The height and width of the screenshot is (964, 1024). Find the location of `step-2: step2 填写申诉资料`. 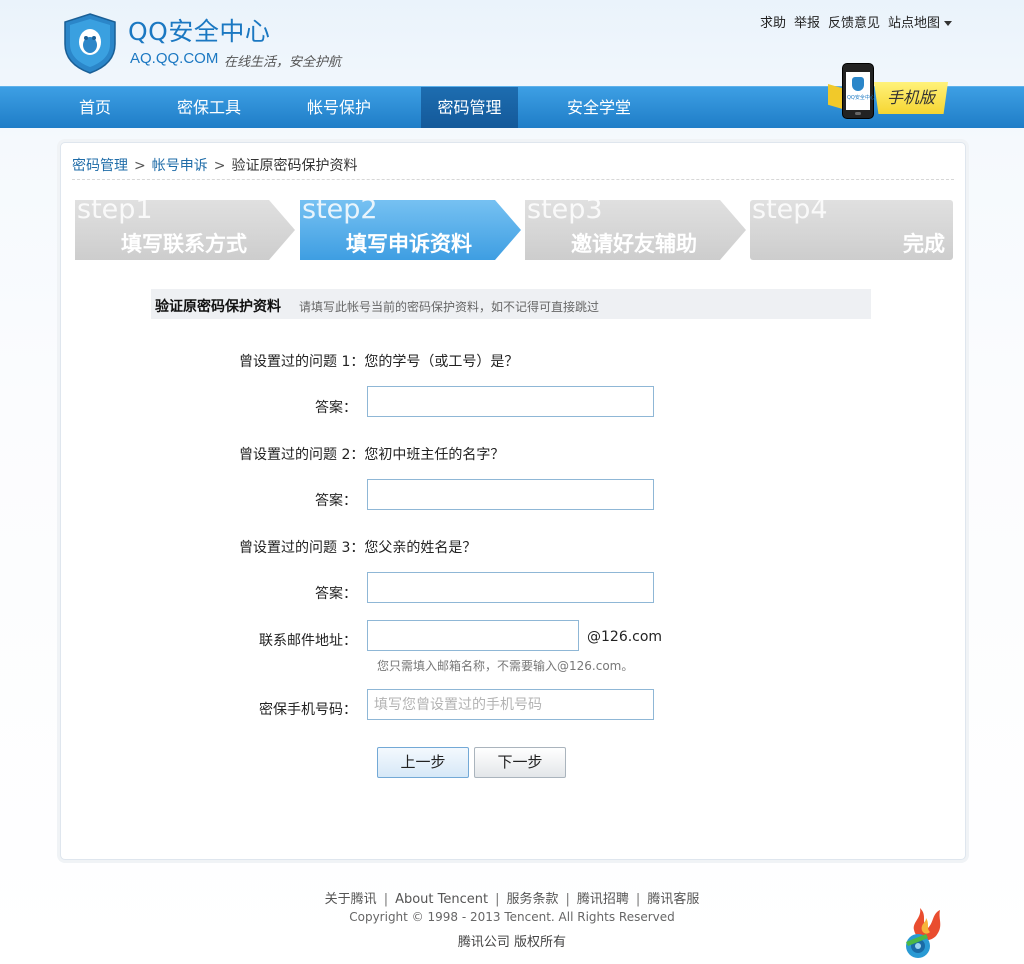

step-2: step2 填写申诉资料 is located at coordinates (410, 227).